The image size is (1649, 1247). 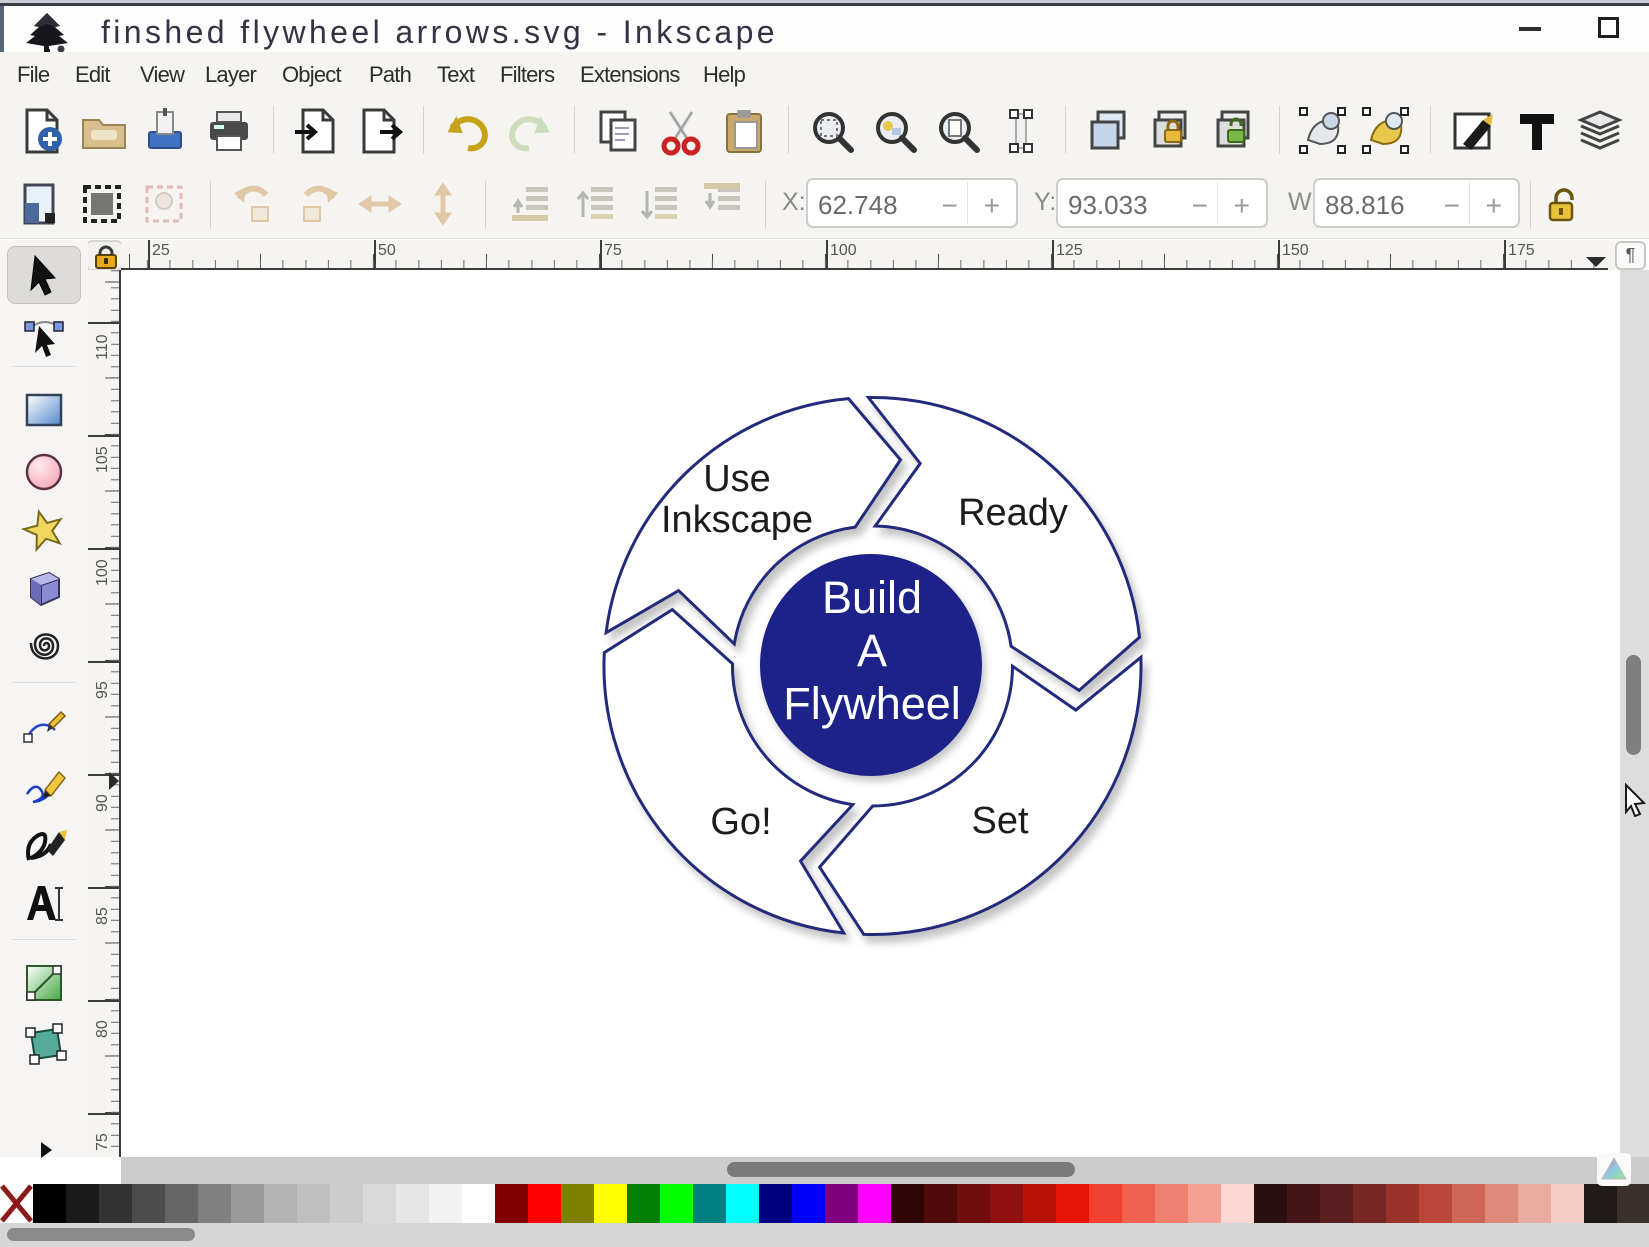 I want to click on svg-text: Go!, so click(x=740, y=822).